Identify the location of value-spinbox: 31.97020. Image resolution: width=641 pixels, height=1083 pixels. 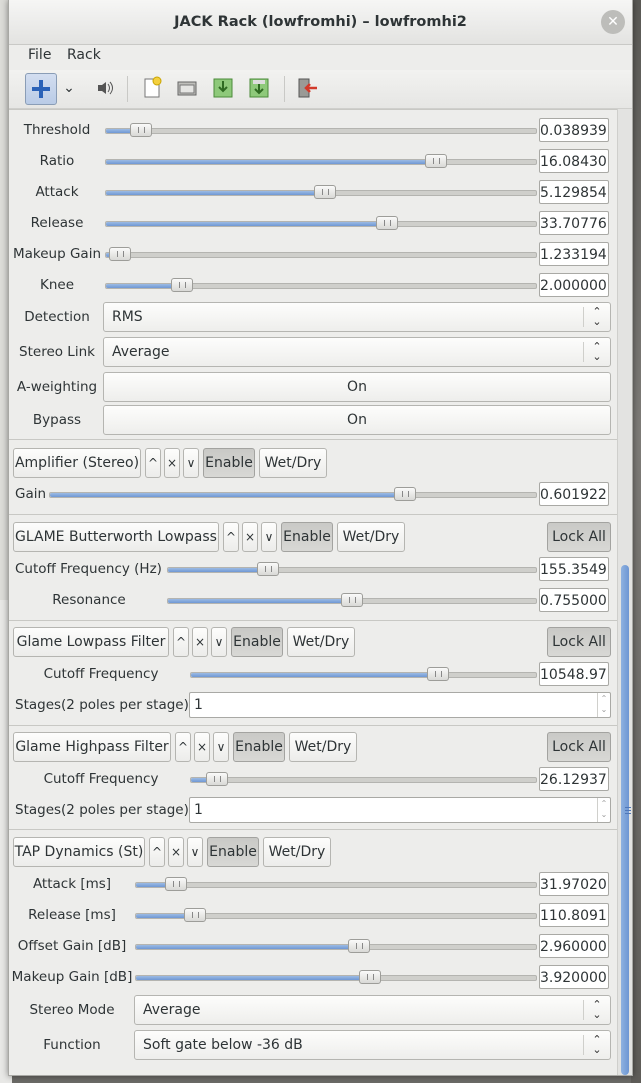
(574, 884).